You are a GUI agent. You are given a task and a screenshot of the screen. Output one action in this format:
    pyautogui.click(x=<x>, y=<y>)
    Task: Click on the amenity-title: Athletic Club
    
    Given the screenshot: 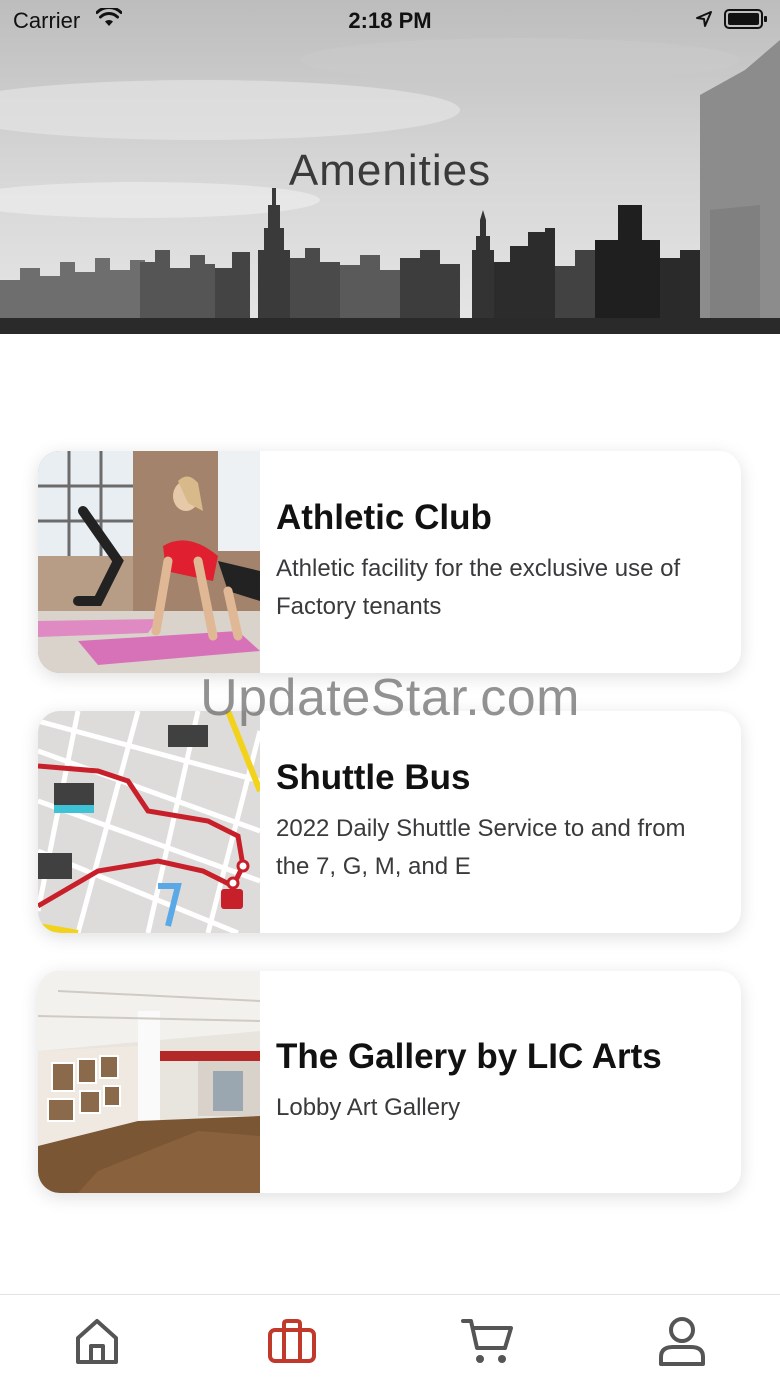 What is the action you would take?
    pyautogui.click(x=384, y=517)
    